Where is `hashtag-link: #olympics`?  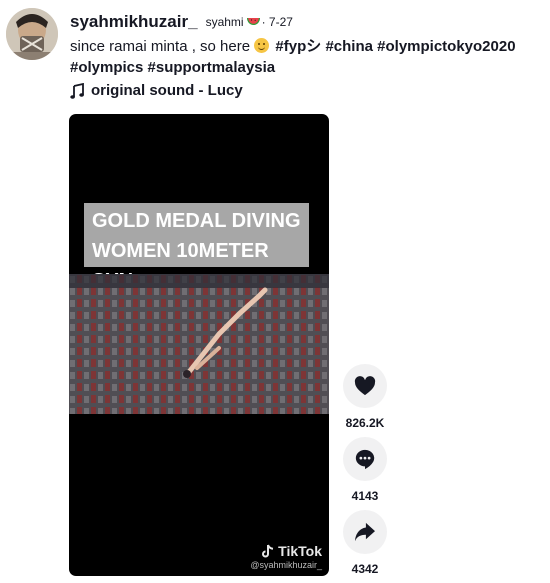 hashtag-link: #olympics is located at coordinates (106, 67).